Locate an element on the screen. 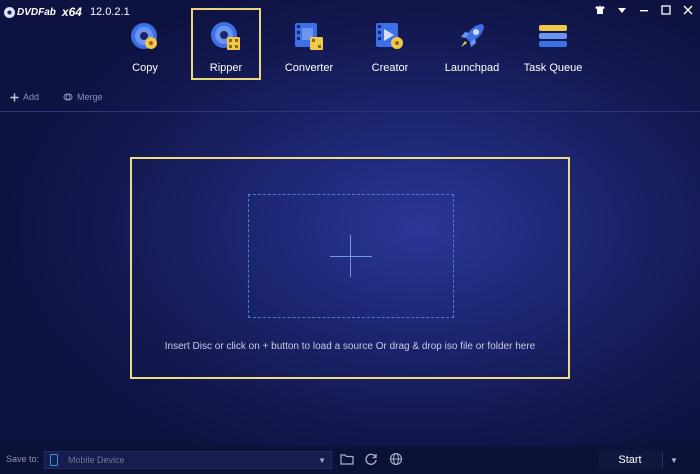 Image resolution: width=700 pixels, height=474 pixels. tab-creator-label: Creator is located at coordinates (390, 68).